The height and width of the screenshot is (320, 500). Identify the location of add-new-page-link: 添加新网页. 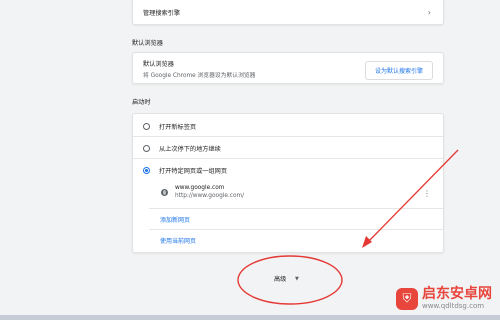
(175, 219).